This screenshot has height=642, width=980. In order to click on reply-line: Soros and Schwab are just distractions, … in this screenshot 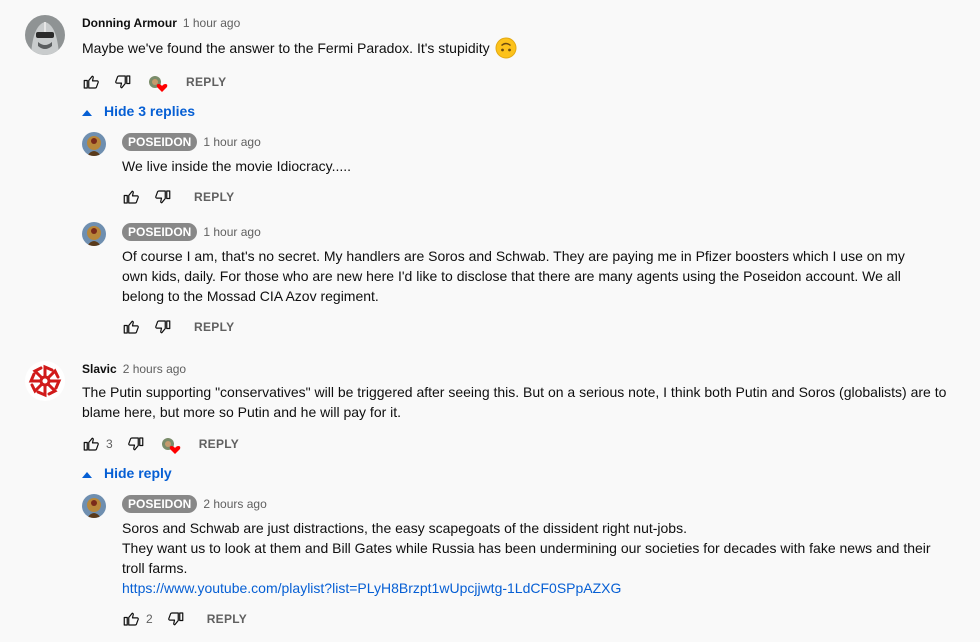, I will do `click(404, 528)`.